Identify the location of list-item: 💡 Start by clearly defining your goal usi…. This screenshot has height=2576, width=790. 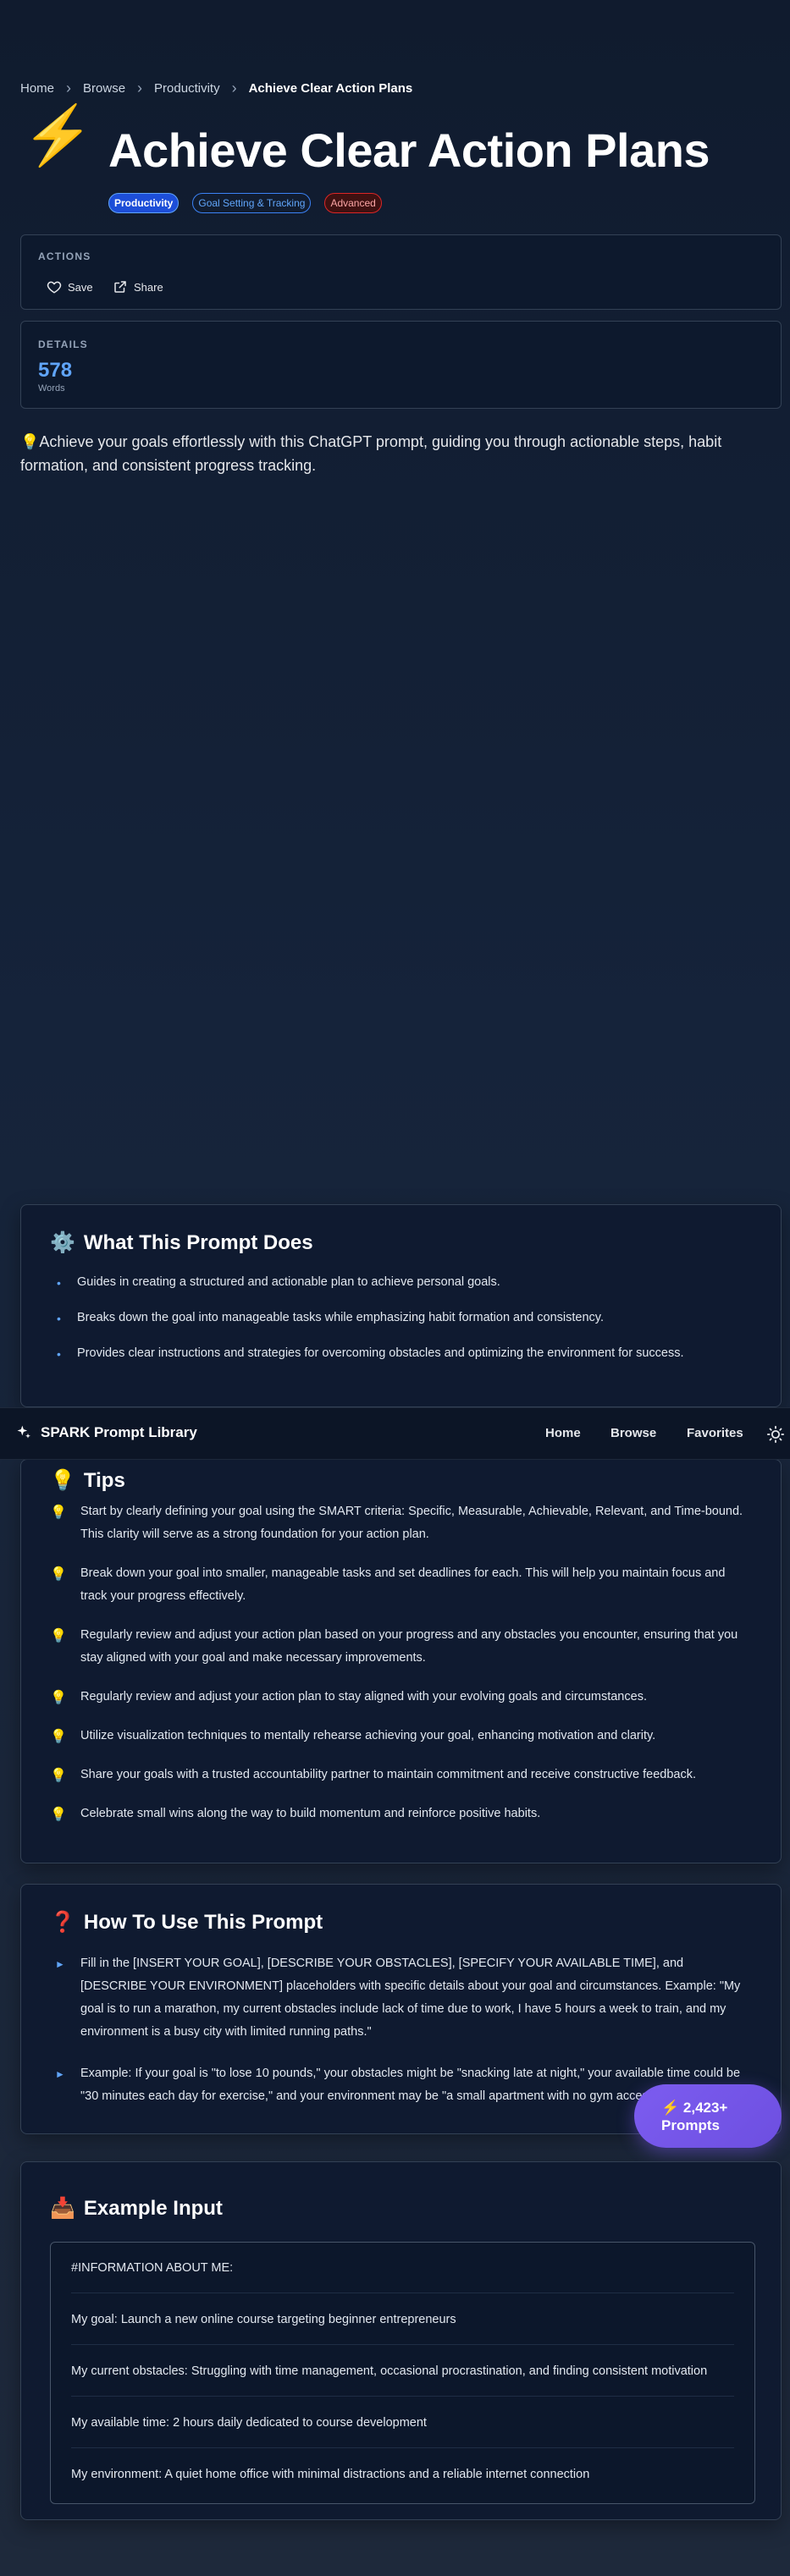
(401, 1523).